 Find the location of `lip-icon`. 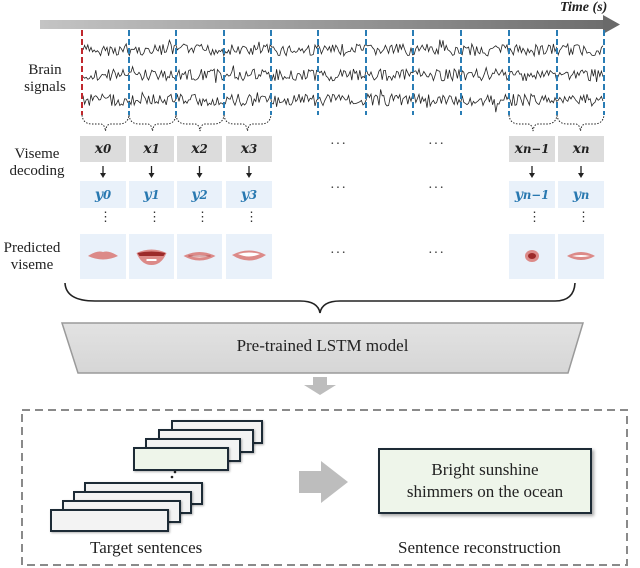

lip-icon is located at coordinates (532, 256).